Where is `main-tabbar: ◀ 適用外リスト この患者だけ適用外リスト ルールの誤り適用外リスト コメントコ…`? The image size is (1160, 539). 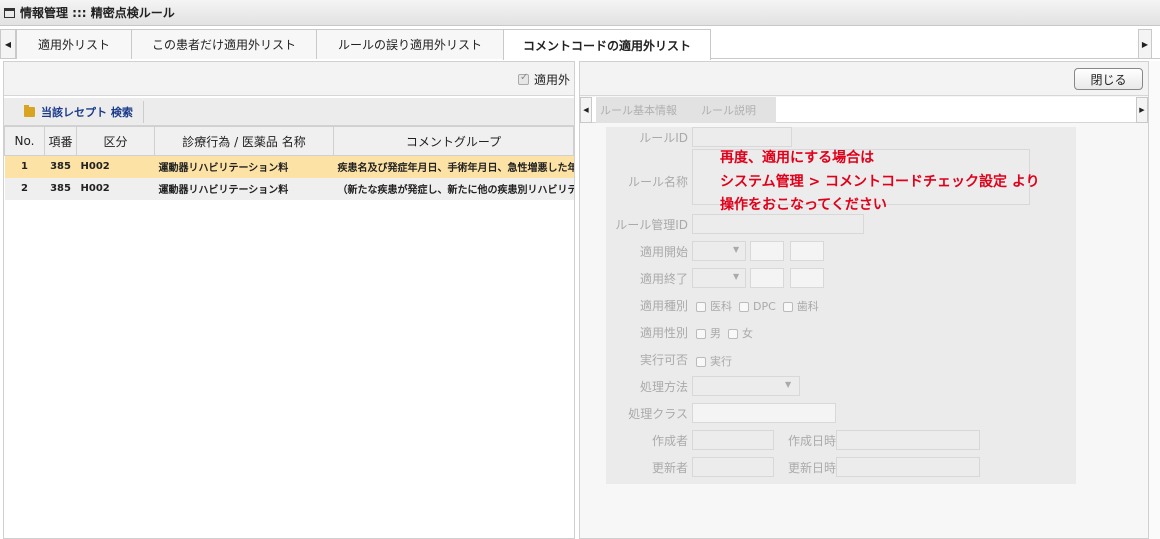 main-tabbar: ◀ 適用外リスト この患者だけ適用外リスト ルールの誤り適用外リスト コメントコ… is located at coordinates (580, 44).